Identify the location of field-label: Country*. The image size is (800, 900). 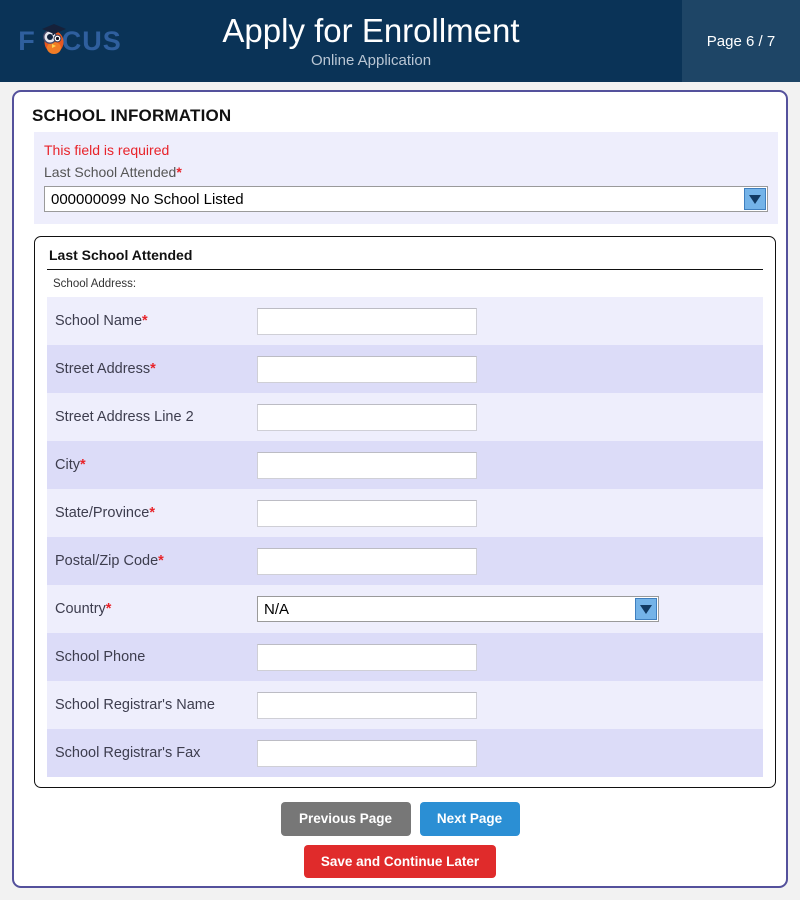
(156, 609).